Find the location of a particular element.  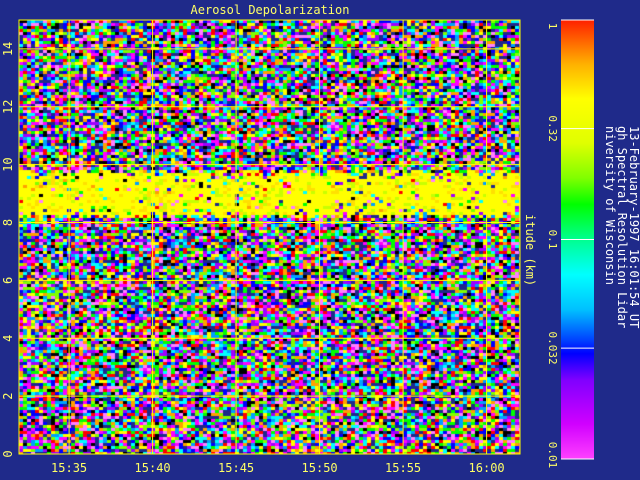

y-tick-label: 6 is located at coordinates (8, 280).